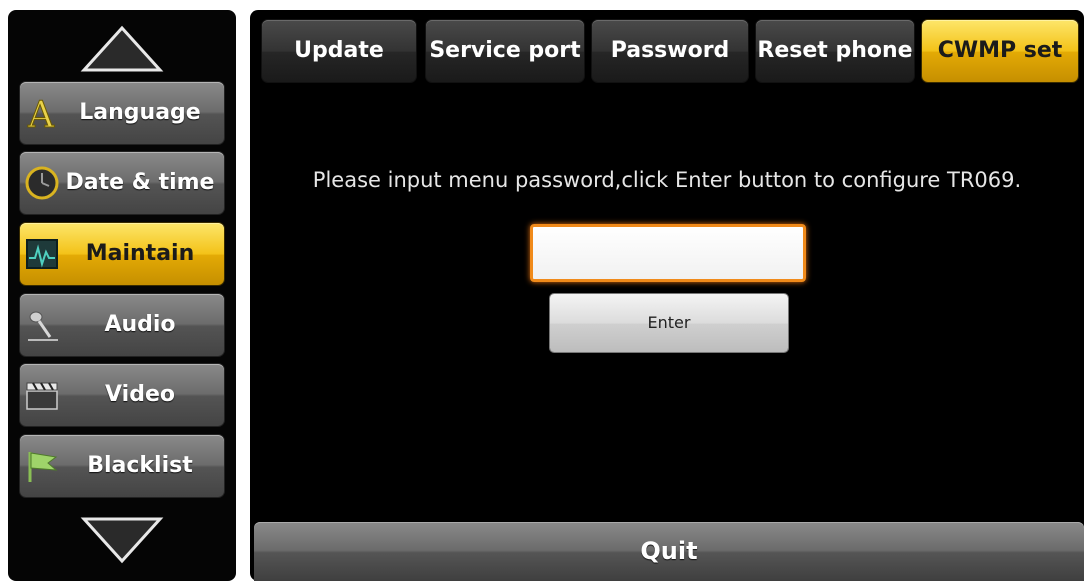 The width and height of the screenshot is (1084, 581). I want to click on sidebar-item-label: Blacklist, so click(140, 465).